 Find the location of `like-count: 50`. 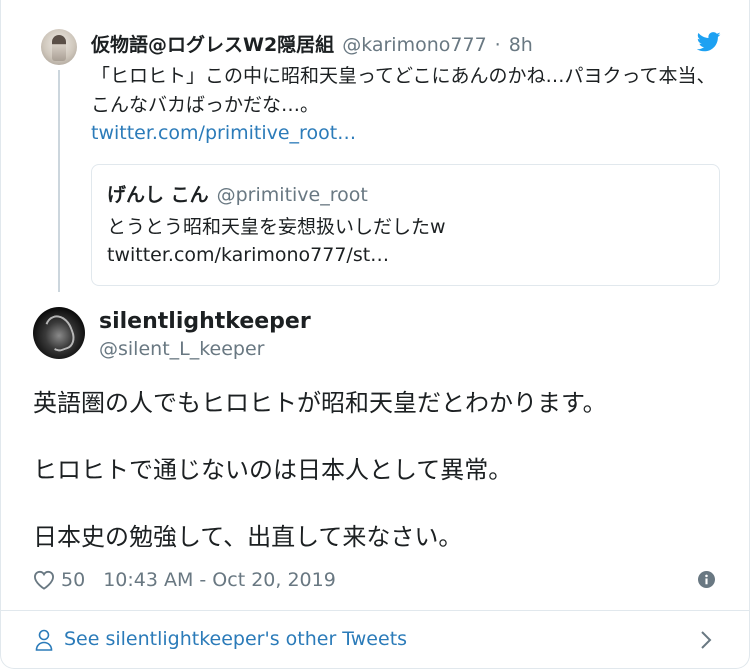

like-count: 50 is located at coordinates (73, 580).